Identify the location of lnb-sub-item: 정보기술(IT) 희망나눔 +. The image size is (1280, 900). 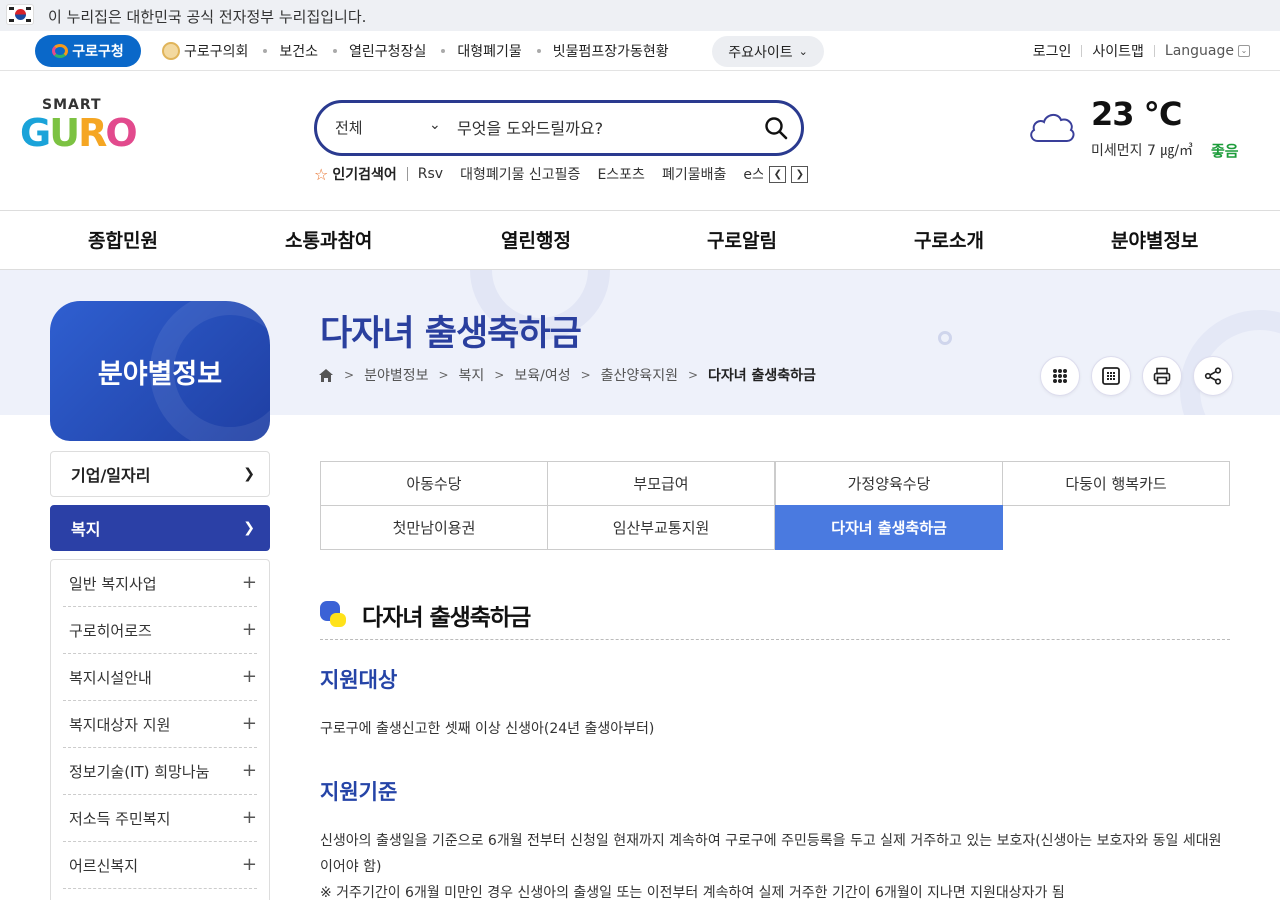
(160, 771).